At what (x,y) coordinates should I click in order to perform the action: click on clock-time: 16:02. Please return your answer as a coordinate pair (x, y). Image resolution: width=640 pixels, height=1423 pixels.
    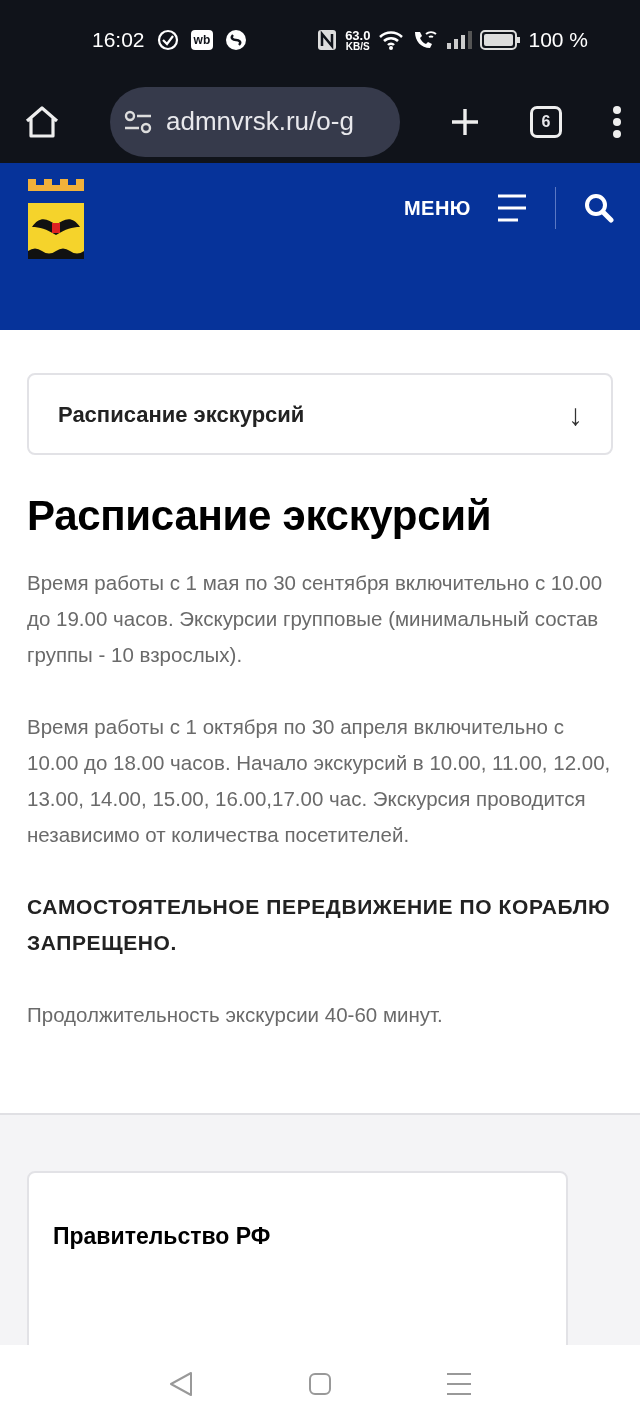
    Looking at the image, I should click on (118, 40).